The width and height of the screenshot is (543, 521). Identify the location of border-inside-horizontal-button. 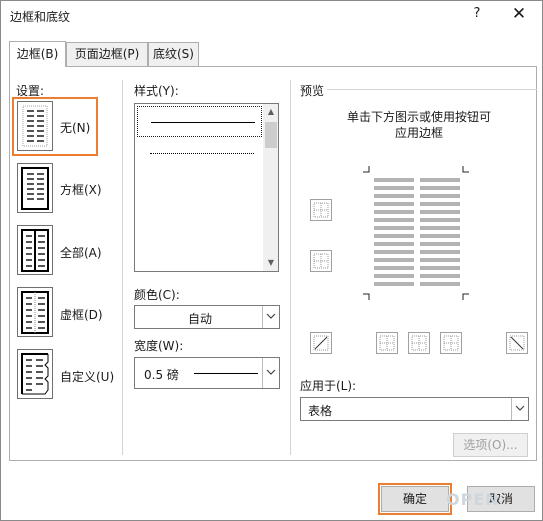
(321, 261).